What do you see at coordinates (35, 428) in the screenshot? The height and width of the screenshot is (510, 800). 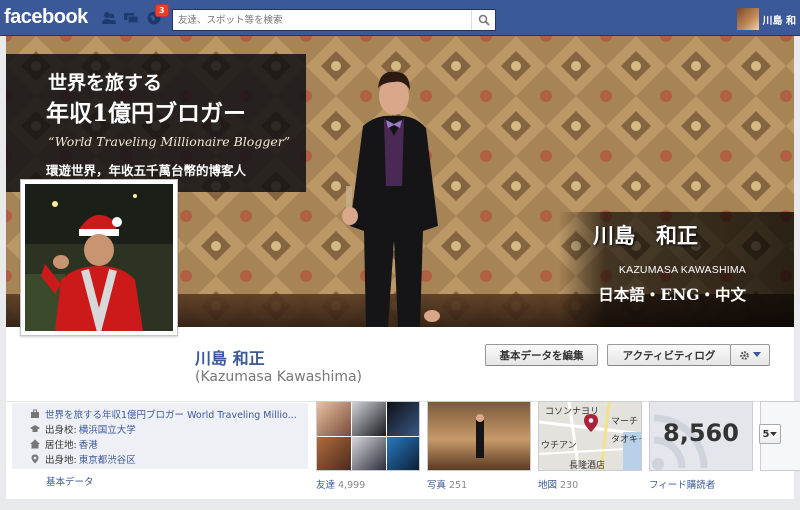 I see `school-icon` at bounding box center [35, 428].